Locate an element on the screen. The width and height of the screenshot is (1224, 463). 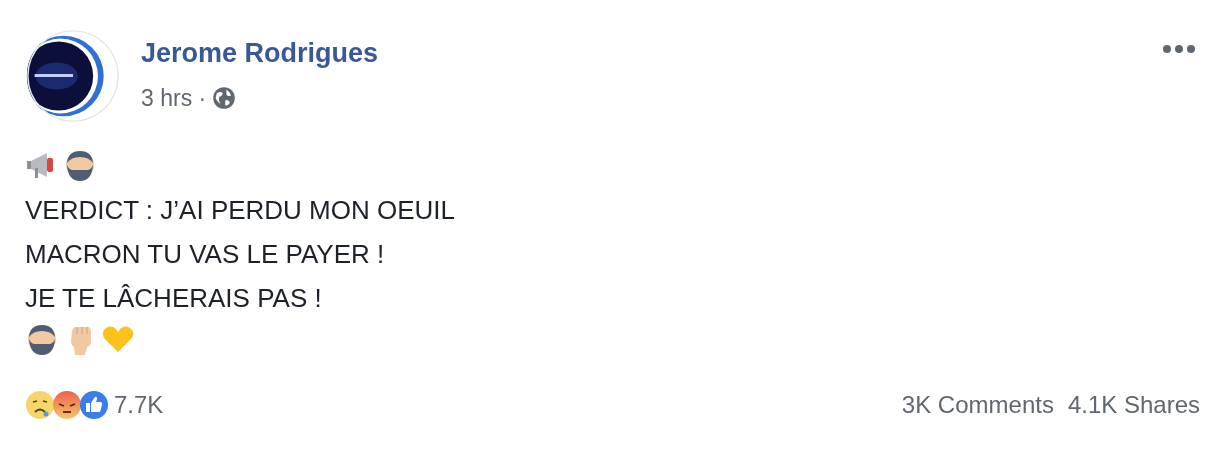
comments-link: 3K Comments is located at coordinates (977, 405).